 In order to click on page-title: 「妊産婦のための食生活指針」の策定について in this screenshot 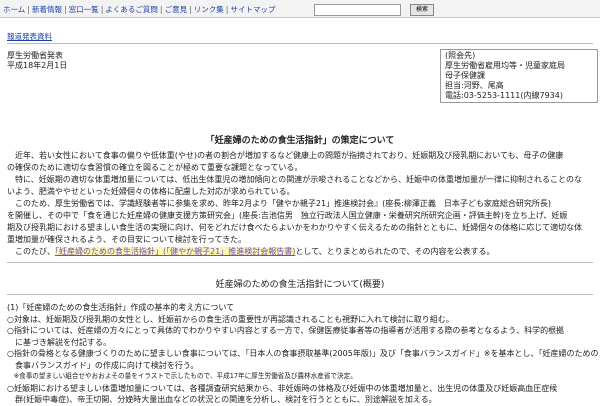, I will do `click(300, 141)`.